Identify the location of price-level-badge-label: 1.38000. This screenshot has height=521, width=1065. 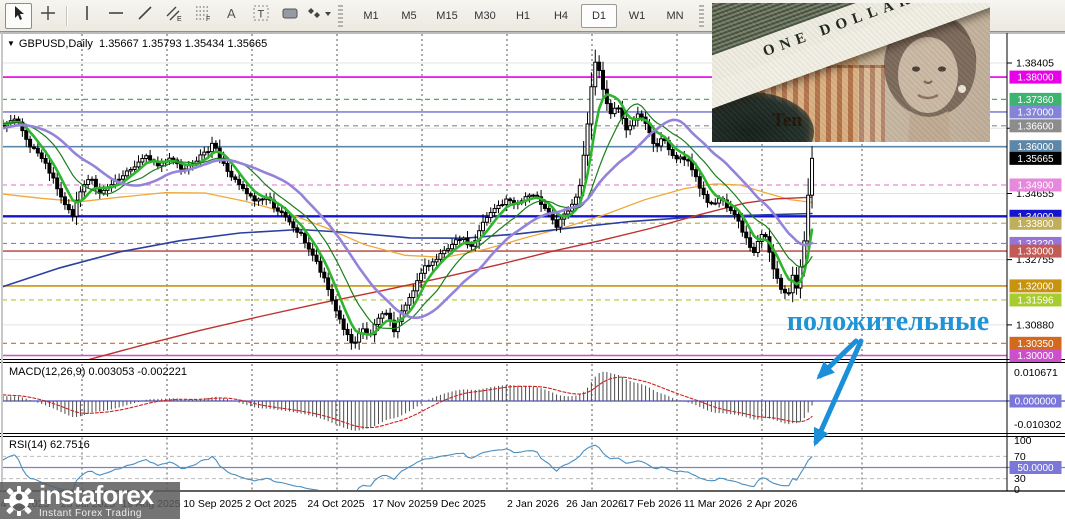
(1035, 78).